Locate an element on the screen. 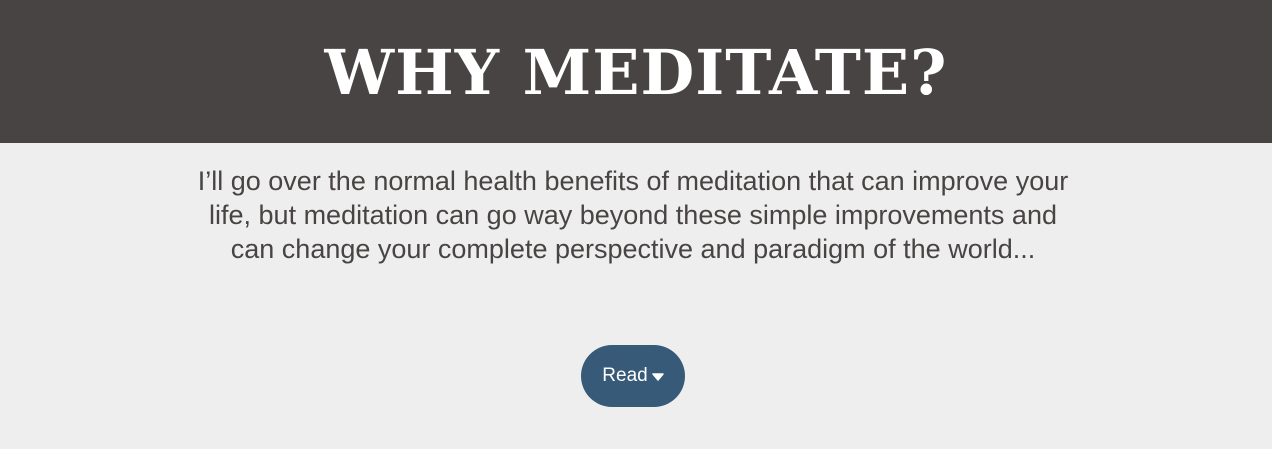  read-button-label: Read is located at coordinates (625, 375).